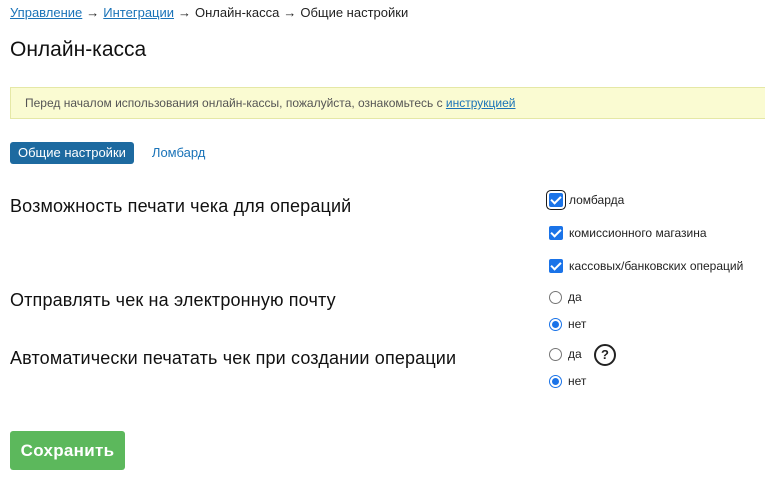 Image resolution: width=765 pixels, height=481 pixels. Describe the element at coordinates (72, 153) in the screenshot. I see `tab-general-settings: Общие настройки` at that location.